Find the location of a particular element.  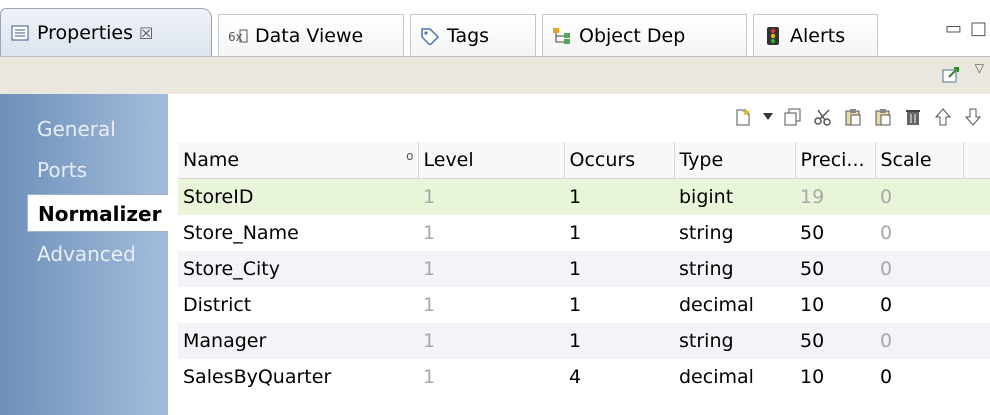

tab-label: Alerts is located at coordinates (818, 35).